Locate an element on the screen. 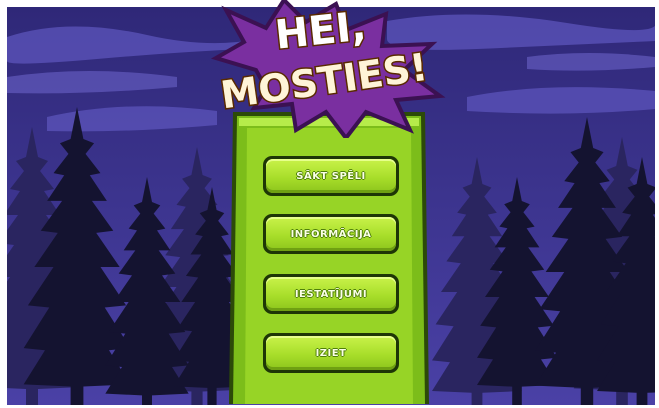  settings-label: IESTATĪJUMI is located at coordinates (331, 294).